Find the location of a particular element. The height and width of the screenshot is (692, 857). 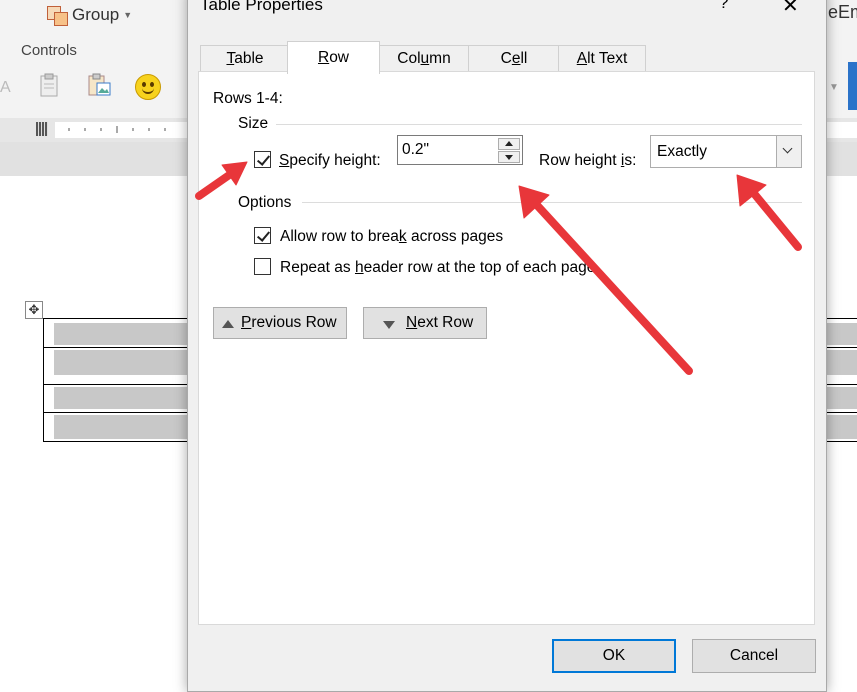

row-height-is-label: Row height is: is located at coordinates (587, 161).